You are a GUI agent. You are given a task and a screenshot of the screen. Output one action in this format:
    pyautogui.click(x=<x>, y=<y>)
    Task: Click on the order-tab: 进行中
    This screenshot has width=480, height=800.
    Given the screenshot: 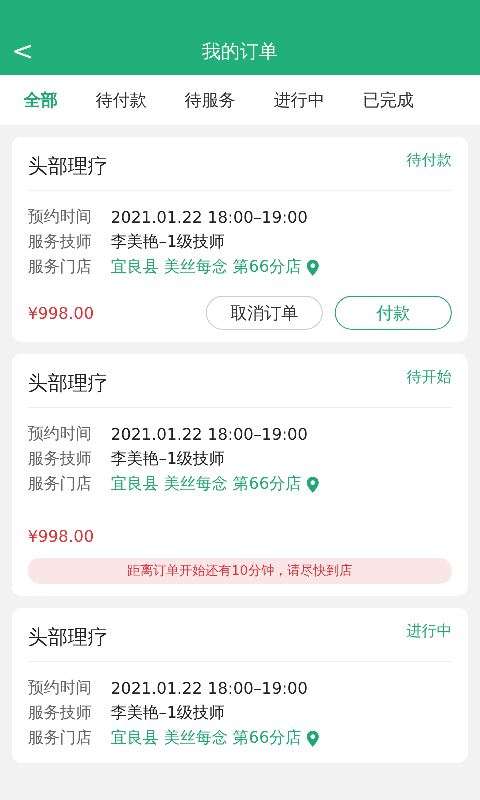 What is the action you would take?
    pyautogui.click(x=299, y=100)
    